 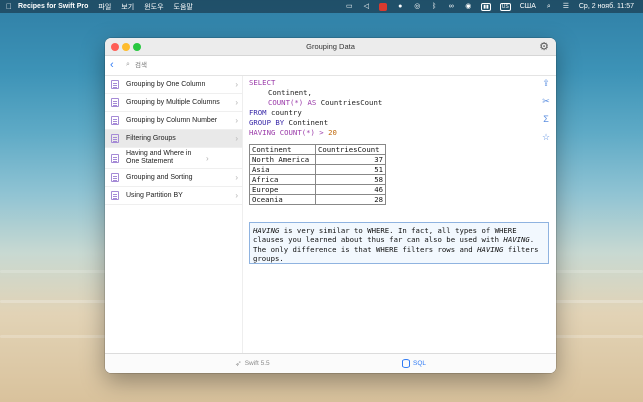 I want to click on keyboard-icon: US, so click(x=505, y=6).